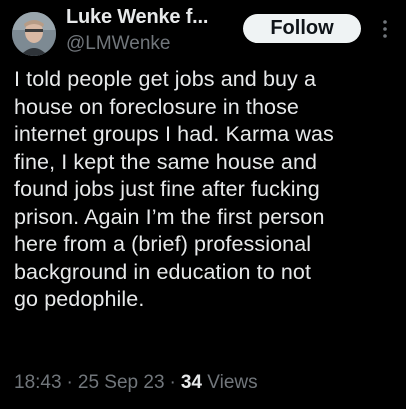 Image resolution: width=406 pixels, height=409 pixels. What do you see at coordinates (38, 382) in the screenshot?
I see `tweet-time: 18:43` at bounding box center [38, 382].